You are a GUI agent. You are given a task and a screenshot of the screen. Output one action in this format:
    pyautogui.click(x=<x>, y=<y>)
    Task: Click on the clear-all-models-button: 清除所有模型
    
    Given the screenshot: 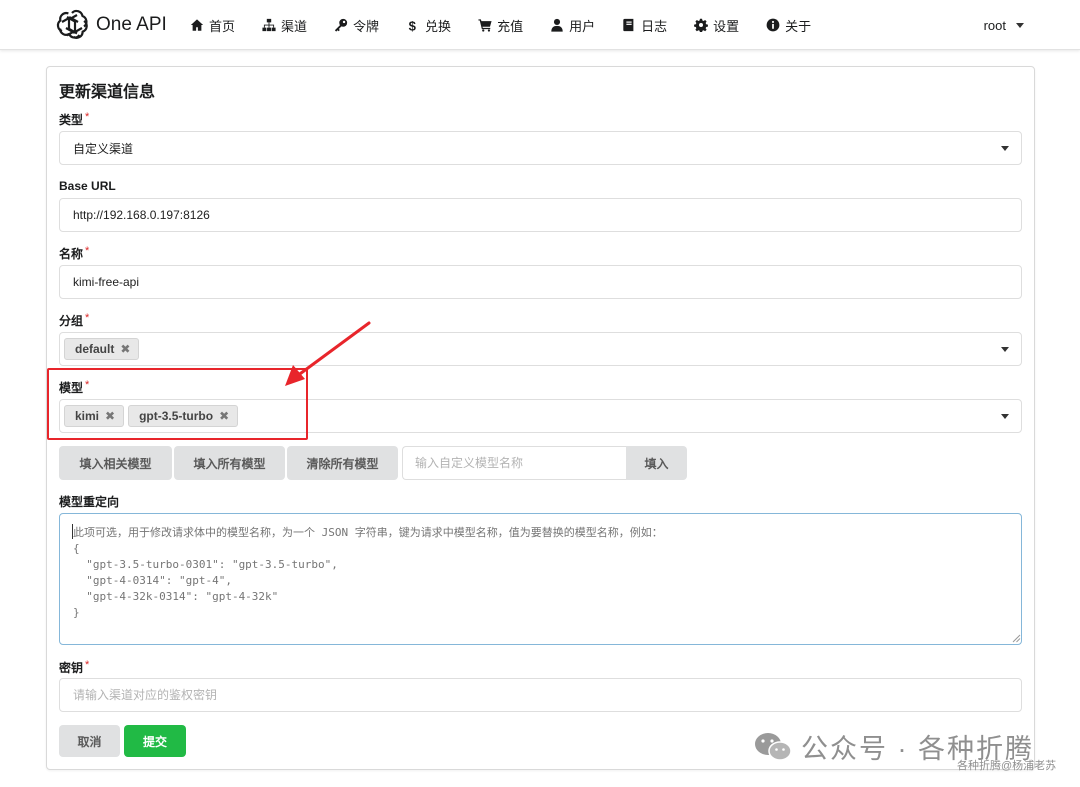 What is the action you would take?
    pyautogui.click(x=342, y=463)
    